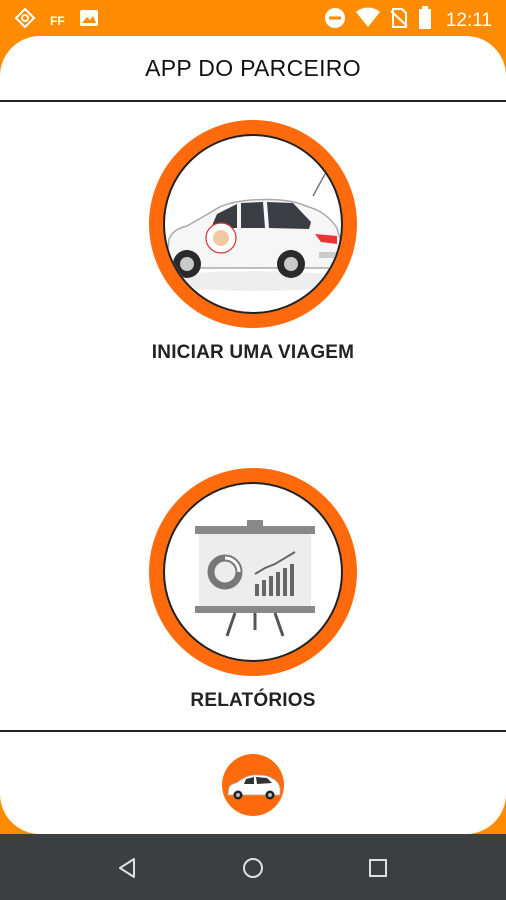 The image size is (506, 900). I want to click on app-header: APP DO PARCEIRO, so click(253, 69).